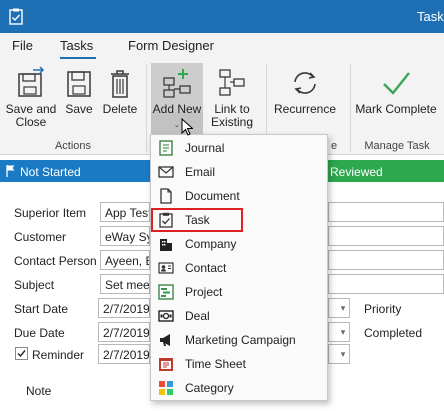 This screenshot has height=411, width=444. Describe the element at coordinates (41, 309) in the screenshot. I see `start-date-label: Start Date` at that location.